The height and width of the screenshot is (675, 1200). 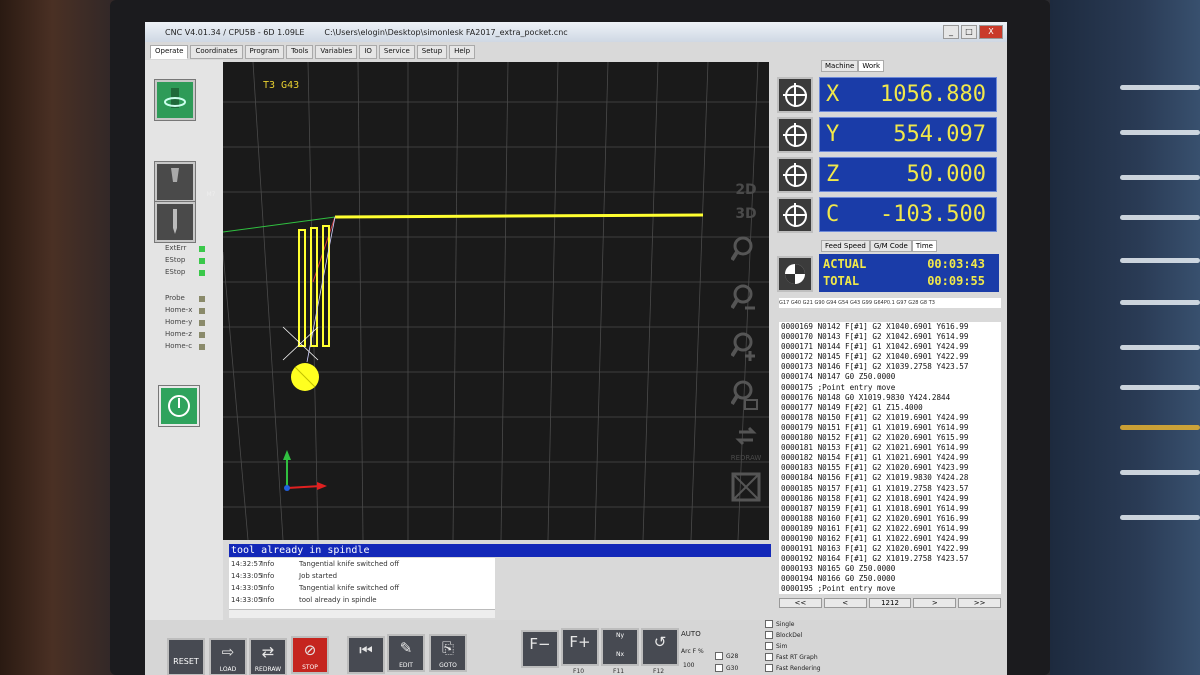 I want to click on nx-ny-button: Ny Nx, so click(x=620, y=647).